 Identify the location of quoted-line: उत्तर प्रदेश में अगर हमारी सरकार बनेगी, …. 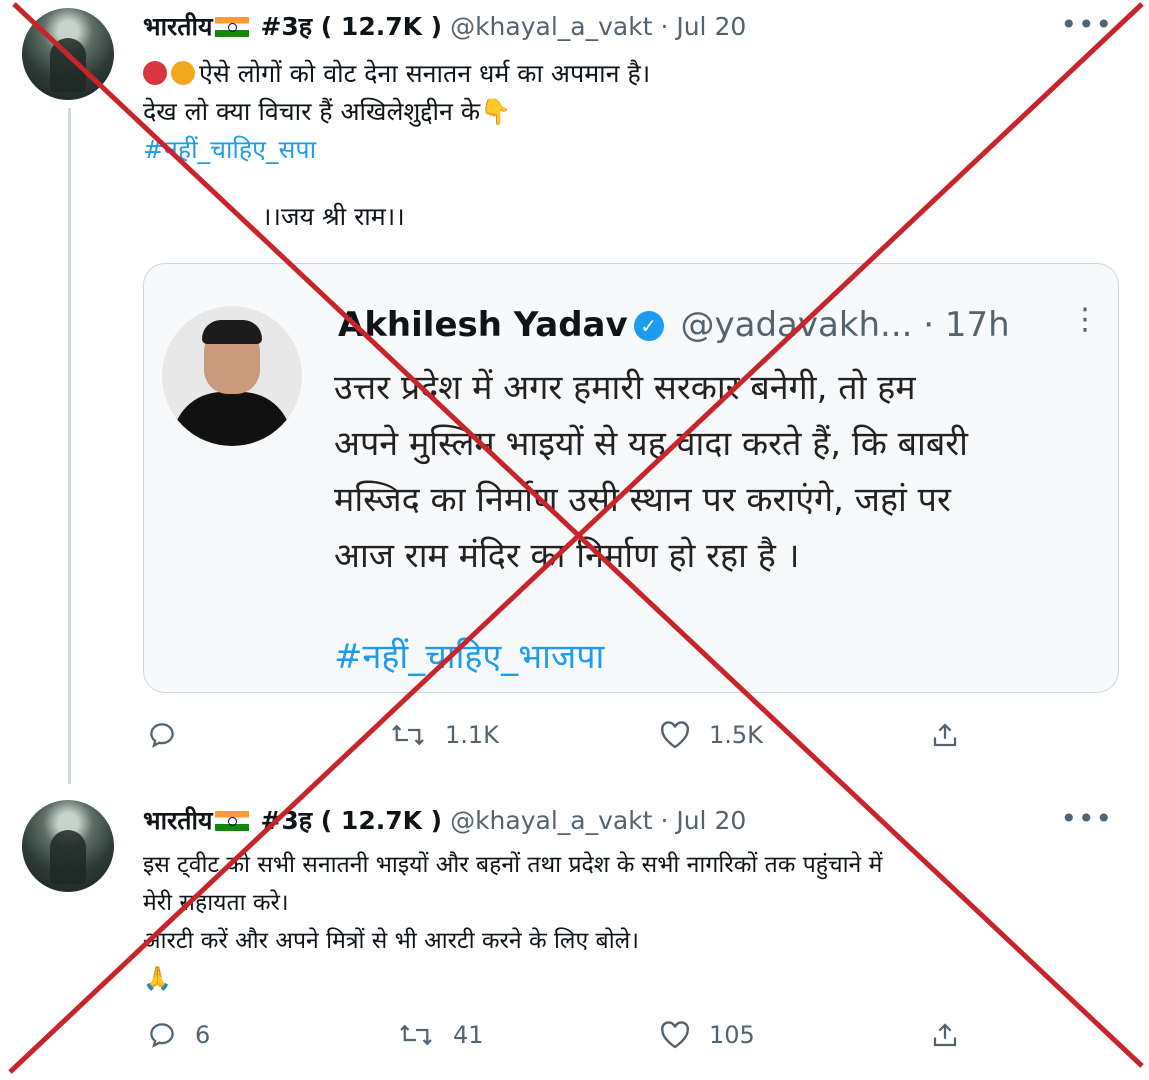
(625, 388).